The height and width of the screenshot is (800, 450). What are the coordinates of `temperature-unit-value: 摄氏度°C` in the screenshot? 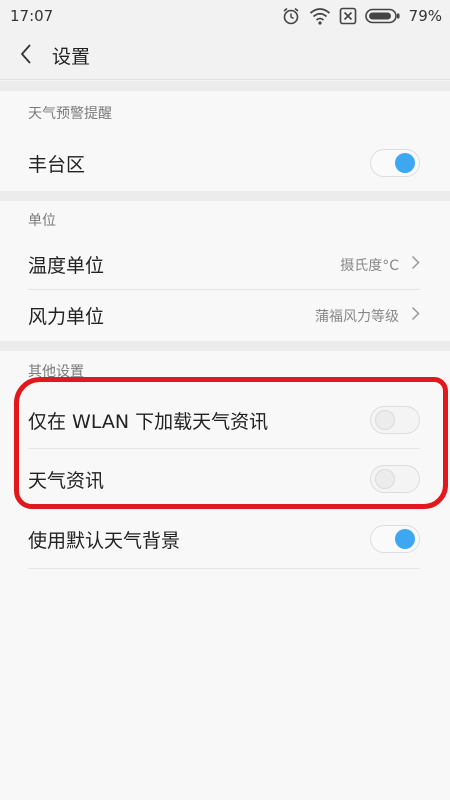 It's located at (369, 265).